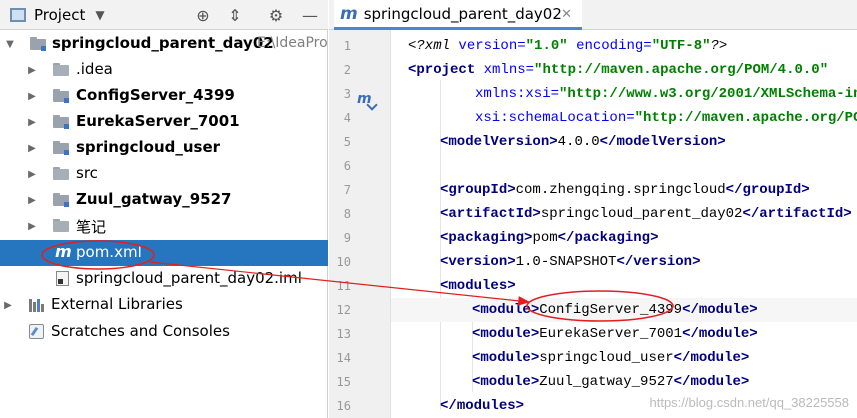 The image size is (857, 418). What do you see at coordinates (509, 70) in the screenshot?
I see `xml-attr: xmlns=` at bounding box center [509, 70].